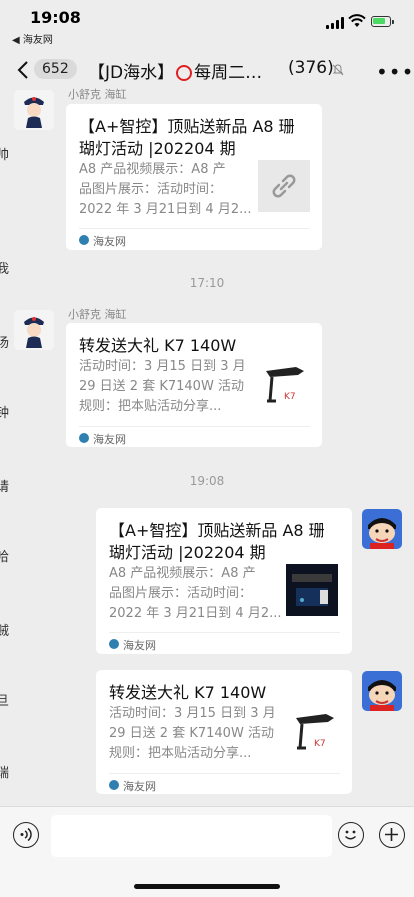 Image resolution: width=414 pixels, height=897 pixels. I want to click on edge-char: 帅, so click(5, 155).